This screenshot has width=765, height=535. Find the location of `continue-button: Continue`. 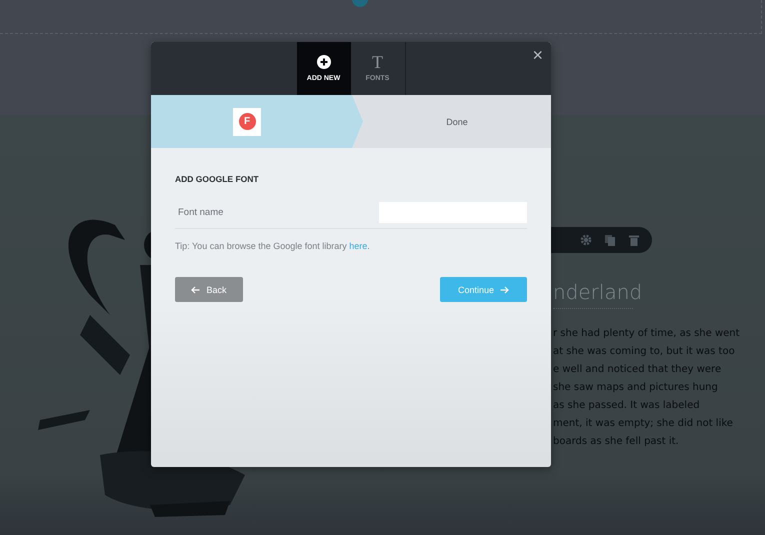

continue-button: Continue is located at coordinates (483, 289).